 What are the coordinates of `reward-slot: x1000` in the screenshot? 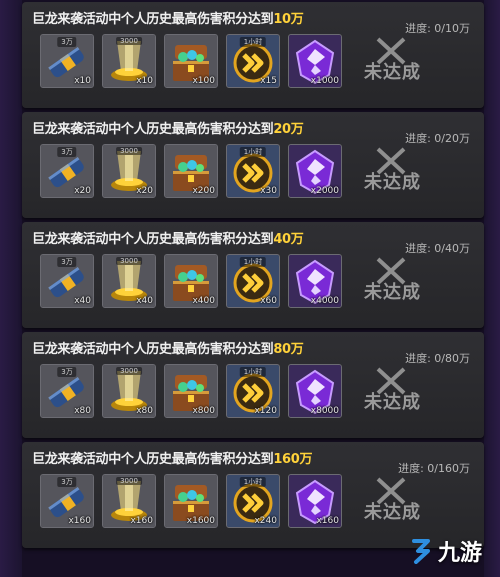 It's located at (315, 61).